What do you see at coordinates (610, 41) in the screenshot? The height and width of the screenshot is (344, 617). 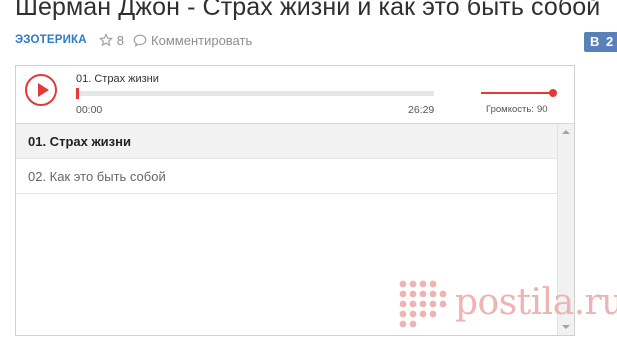 I see `share-count: 2` at bounding box center [610, 41].